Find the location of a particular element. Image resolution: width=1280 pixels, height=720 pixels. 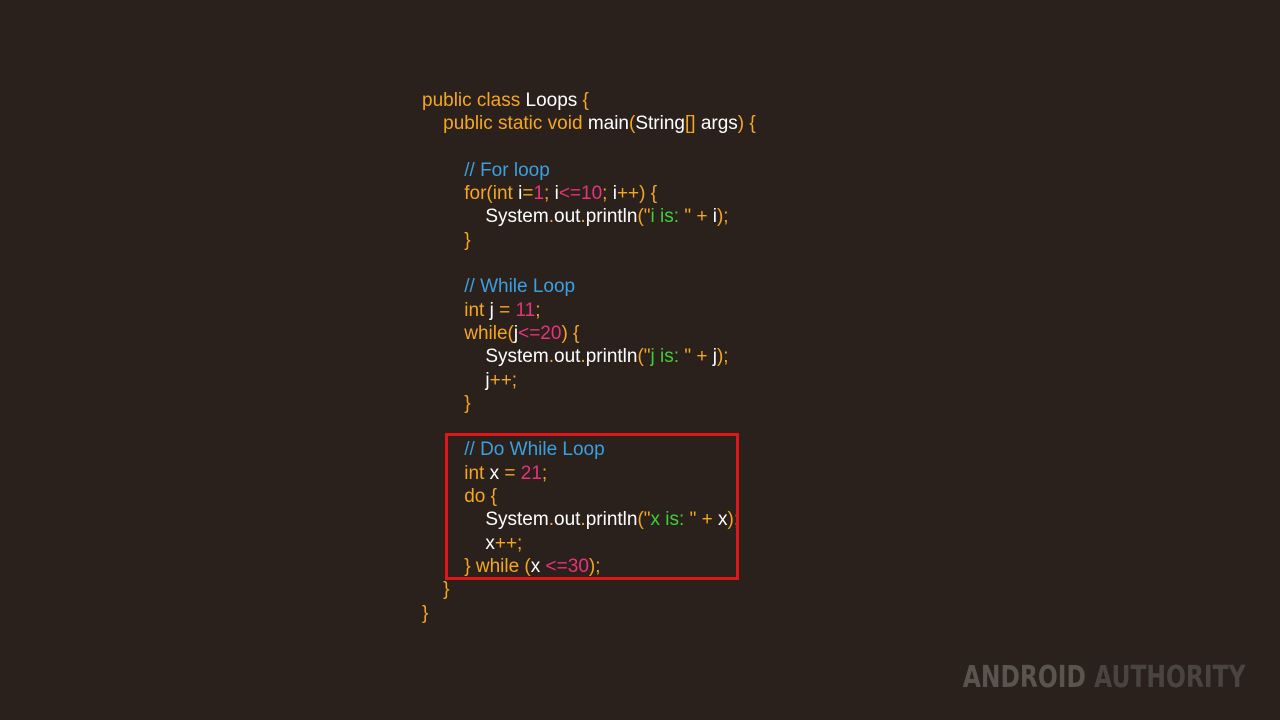

code-token-keyword: public static void is located at coordinates (515, 124).